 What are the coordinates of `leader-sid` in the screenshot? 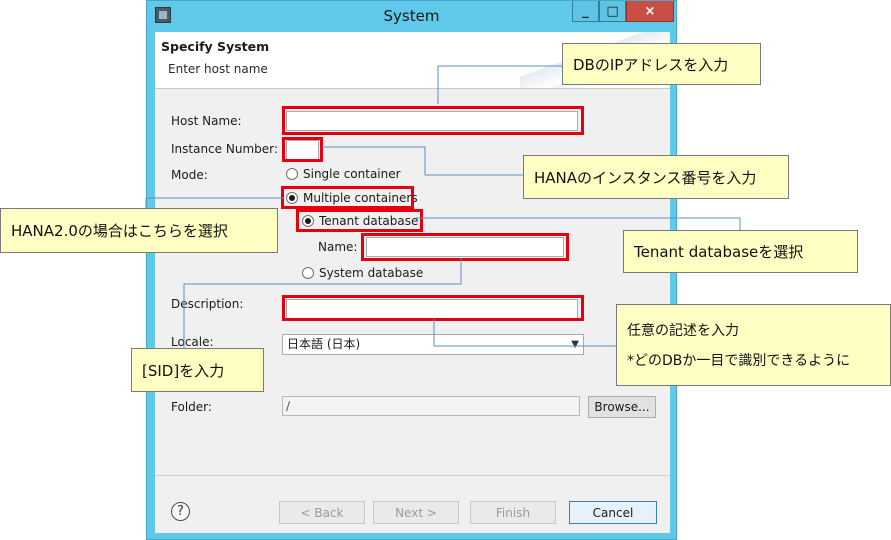 It's located at (322, 303).